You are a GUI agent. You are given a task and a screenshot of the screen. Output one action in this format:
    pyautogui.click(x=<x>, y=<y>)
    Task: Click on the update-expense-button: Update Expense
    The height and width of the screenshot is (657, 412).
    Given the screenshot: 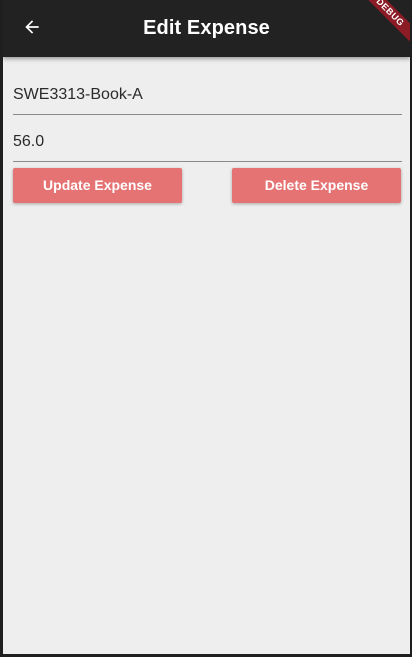 What is the action you would take?
    pyautogui.click(x=97, y=185)
    